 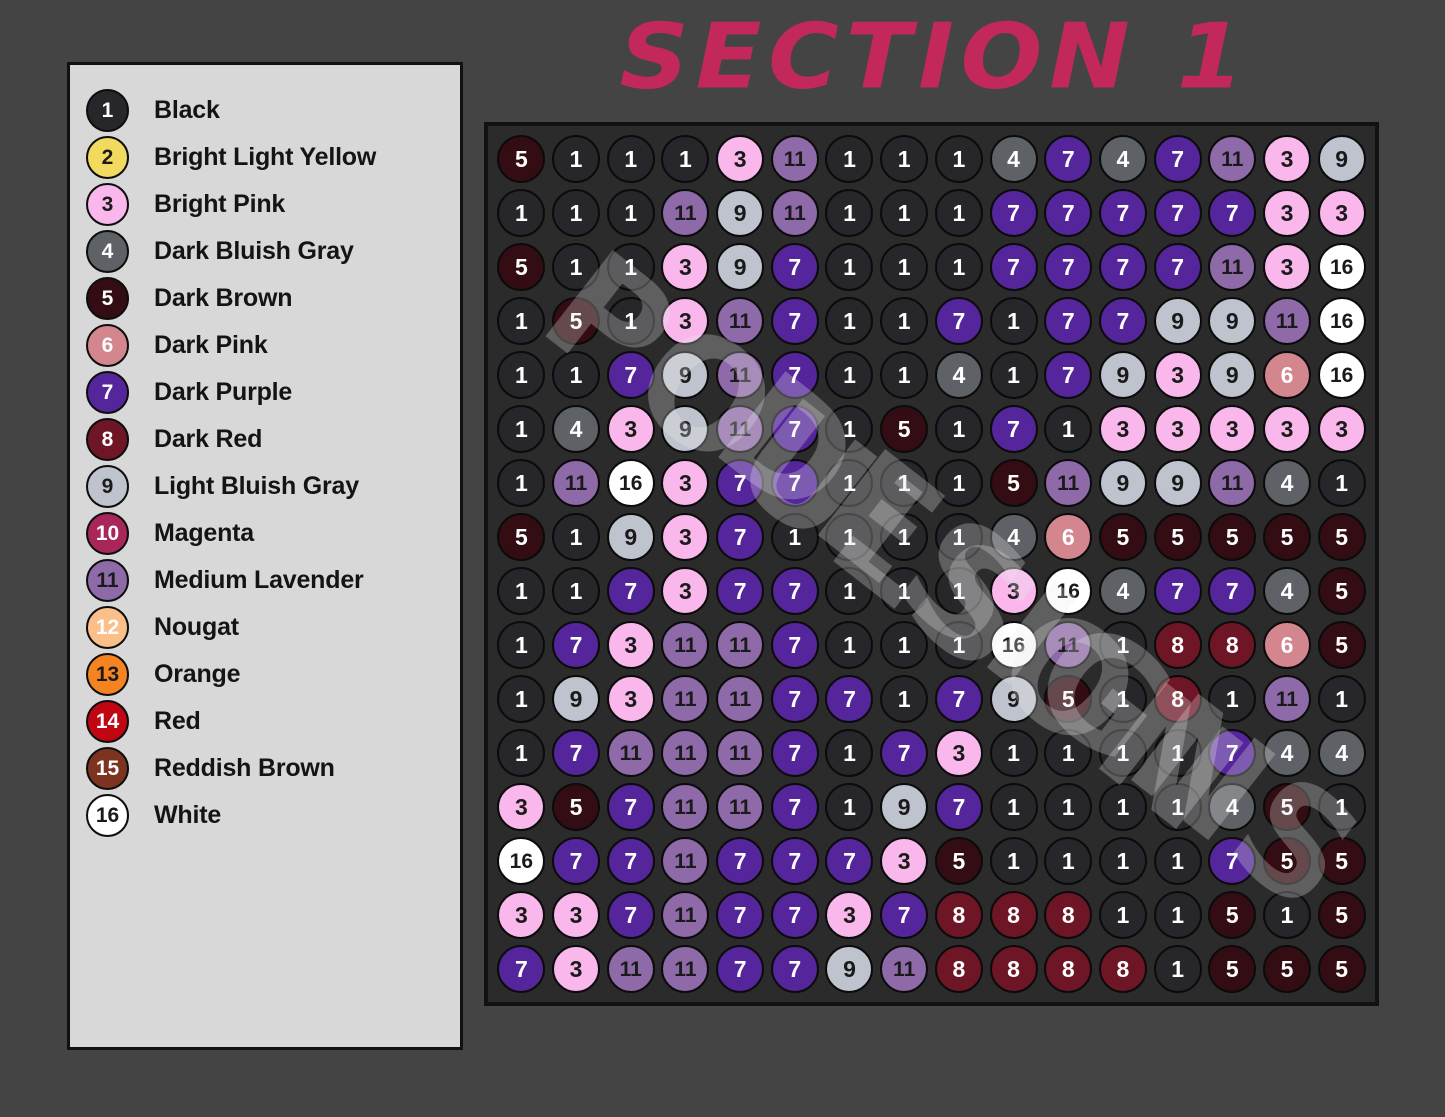 I want to click on legend-color-name: Light Bluish Gray, so click(x=256, y=486).